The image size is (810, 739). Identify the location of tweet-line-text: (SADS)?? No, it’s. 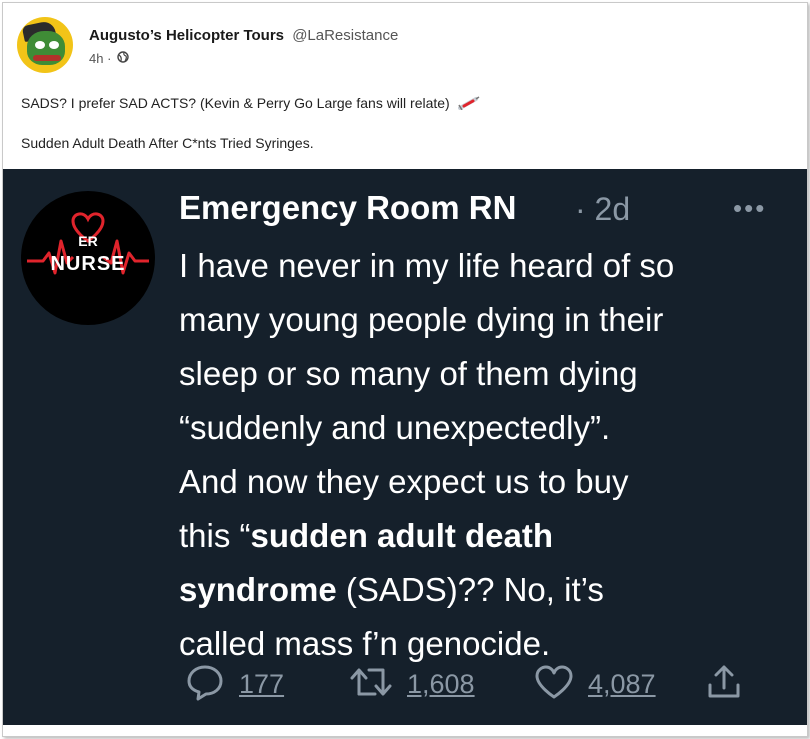
(470, 589).